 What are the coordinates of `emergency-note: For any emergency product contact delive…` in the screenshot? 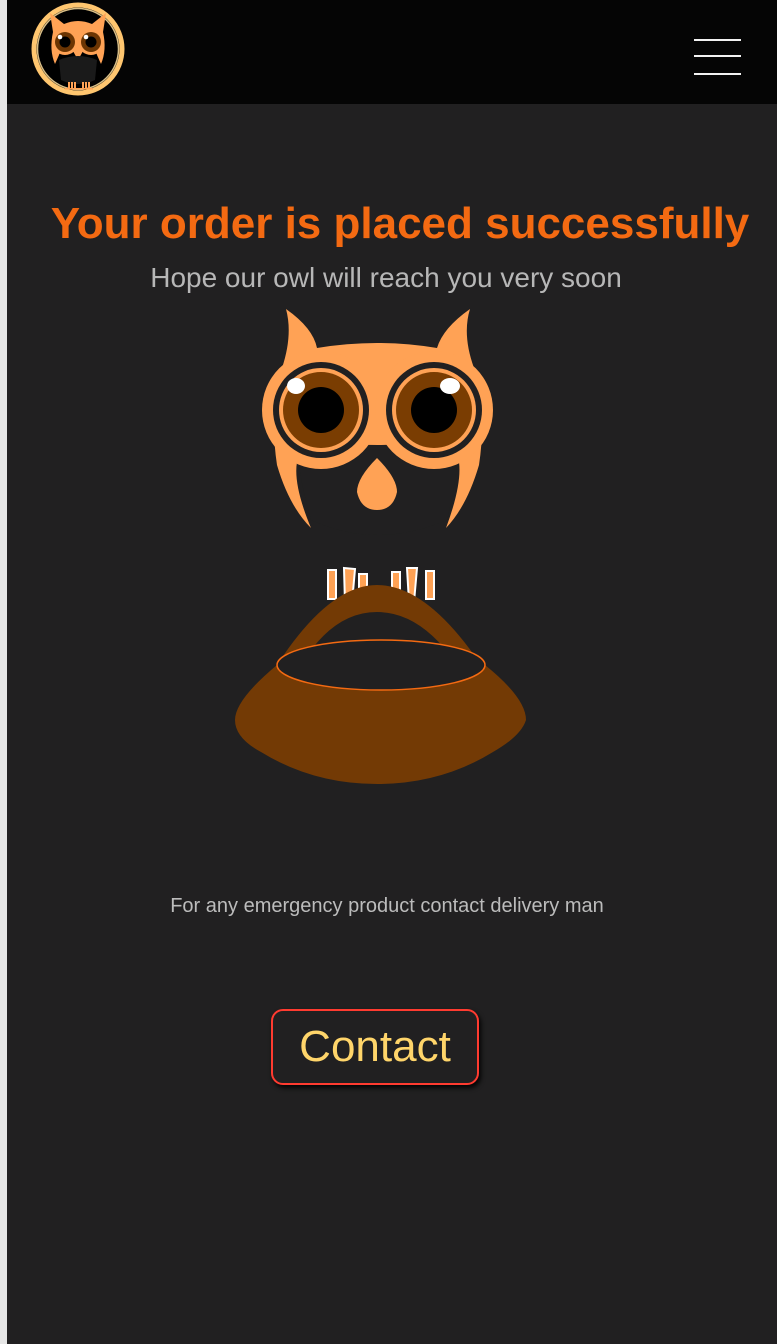 It's located at (387, 906).